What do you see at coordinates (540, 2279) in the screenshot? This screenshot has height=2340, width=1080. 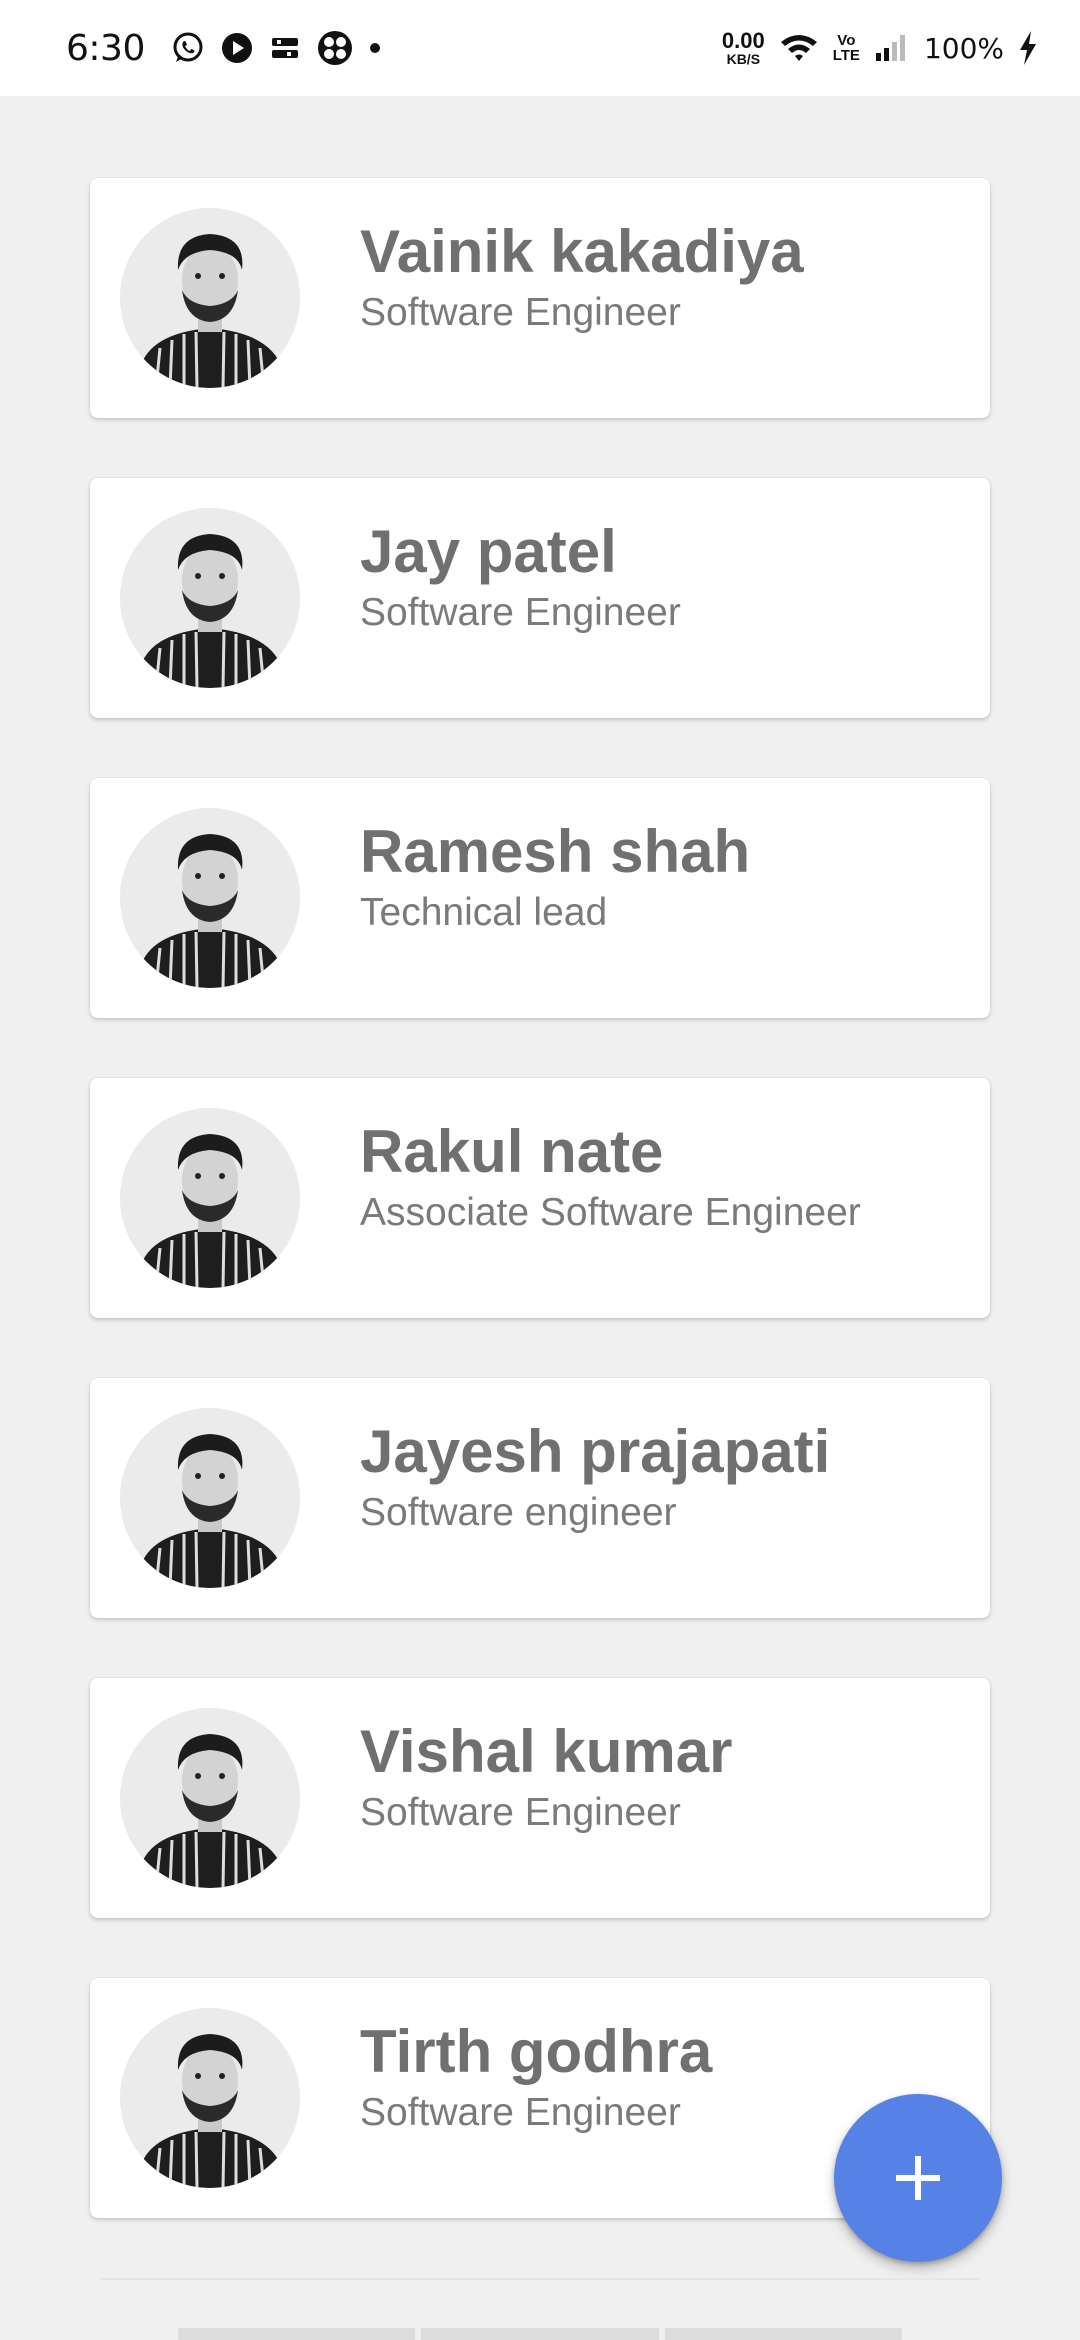 I see `divider` at bounding box center [540, 2279].